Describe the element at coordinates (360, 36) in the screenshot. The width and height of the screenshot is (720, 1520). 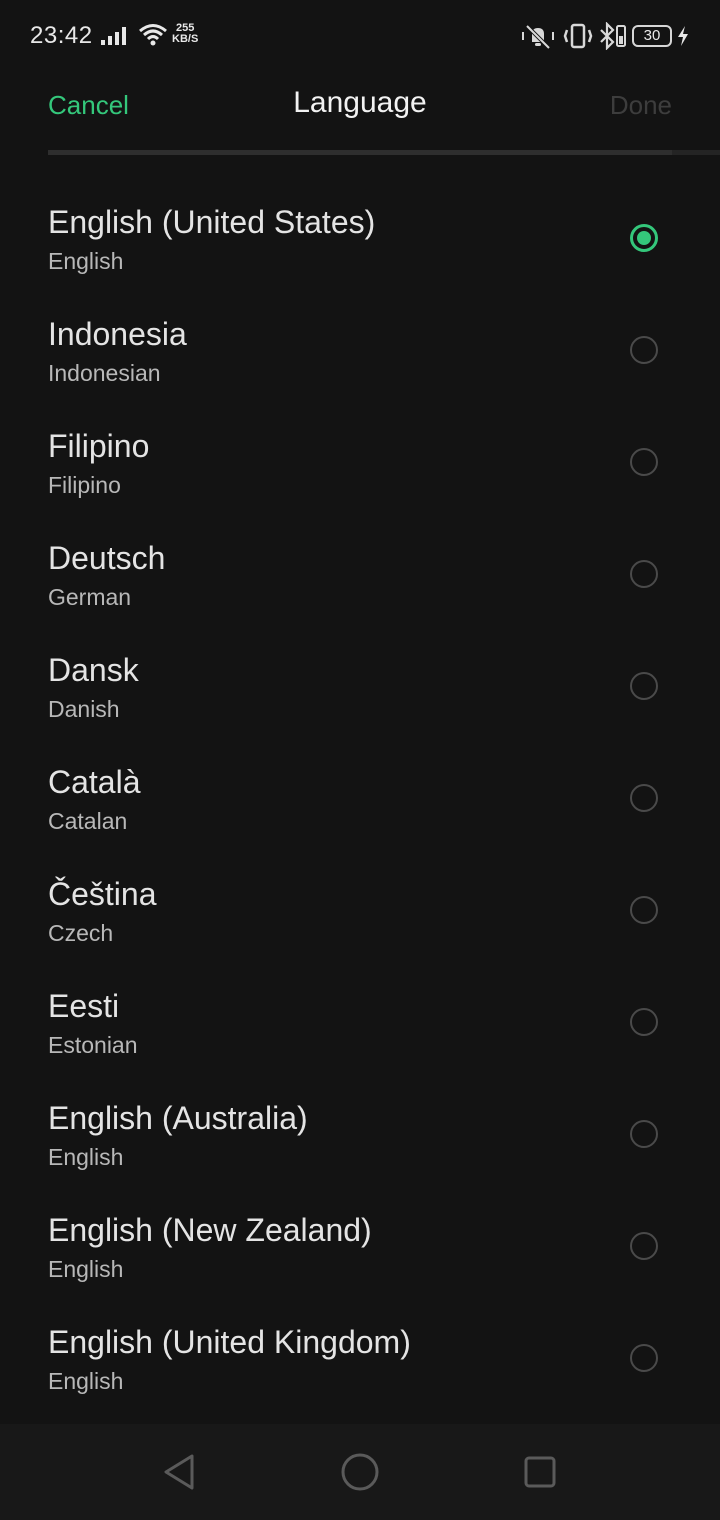
I see `status-bar: 23:42 255 KB/S 30` at that location.